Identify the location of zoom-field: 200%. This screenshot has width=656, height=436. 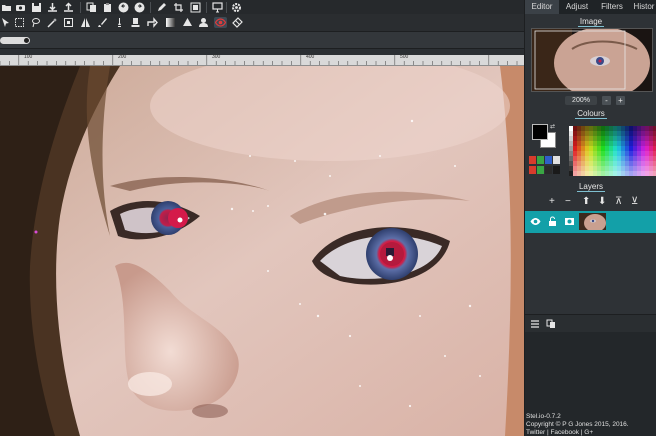
(581, 100).